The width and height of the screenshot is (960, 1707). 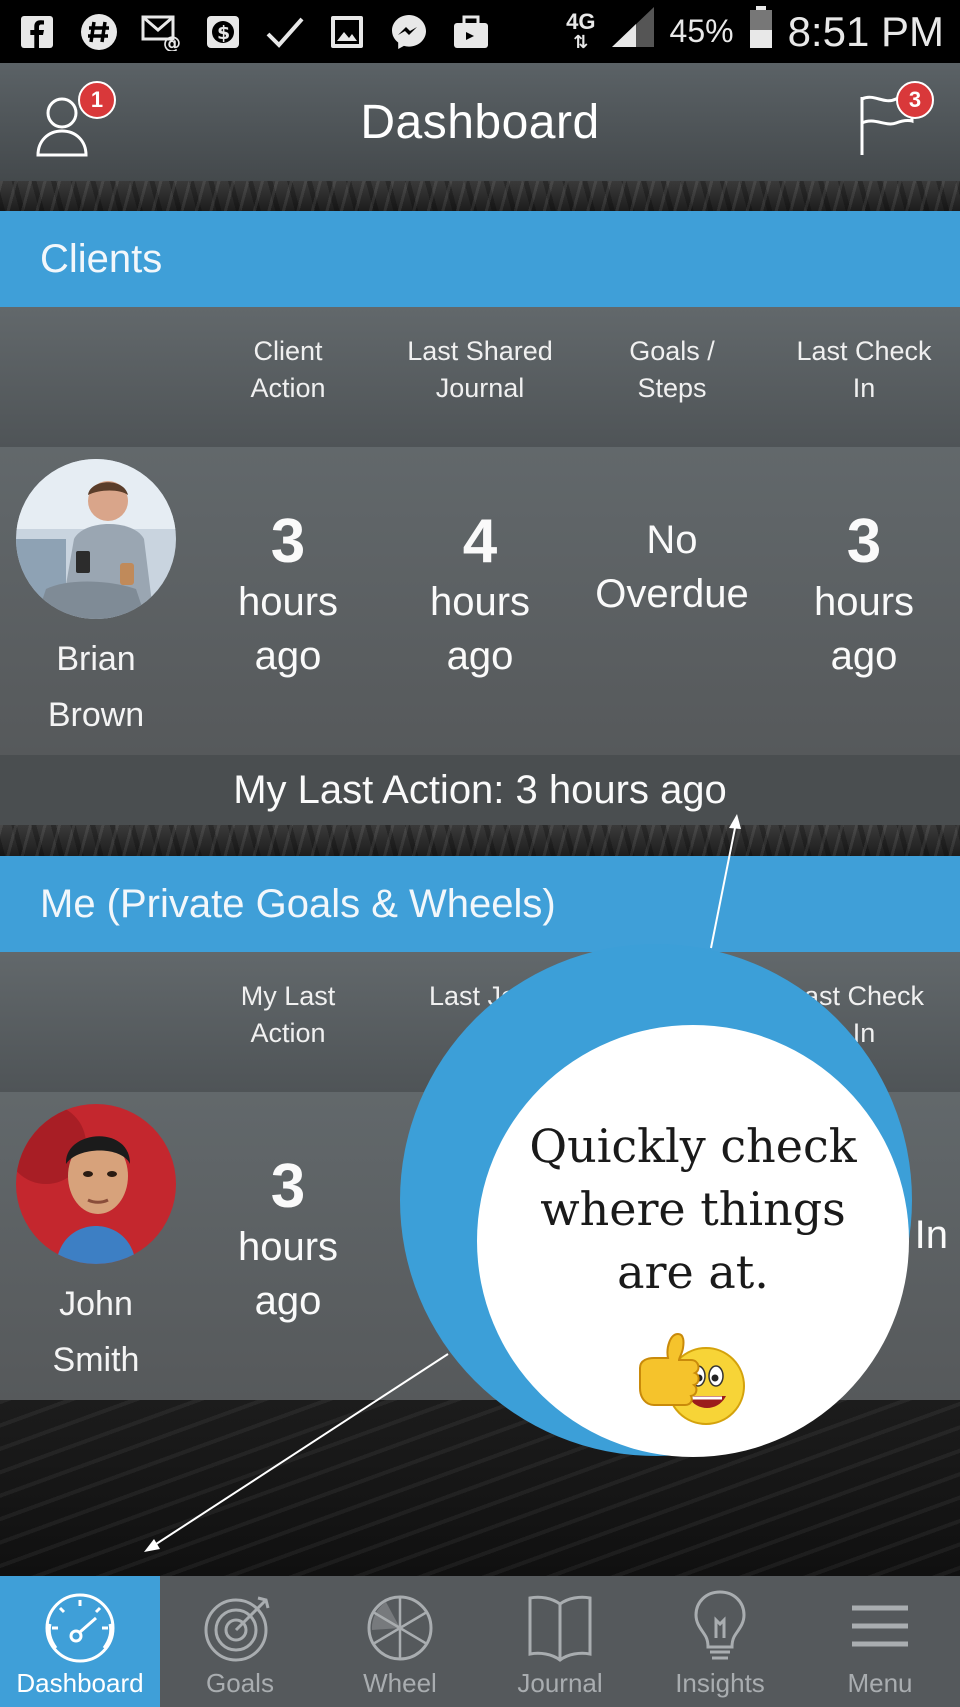 What do you see at coordinates (581, 30) in the screenshot?
I see `network-indicator: 4G ⇅` at bounding box center [581, 30].